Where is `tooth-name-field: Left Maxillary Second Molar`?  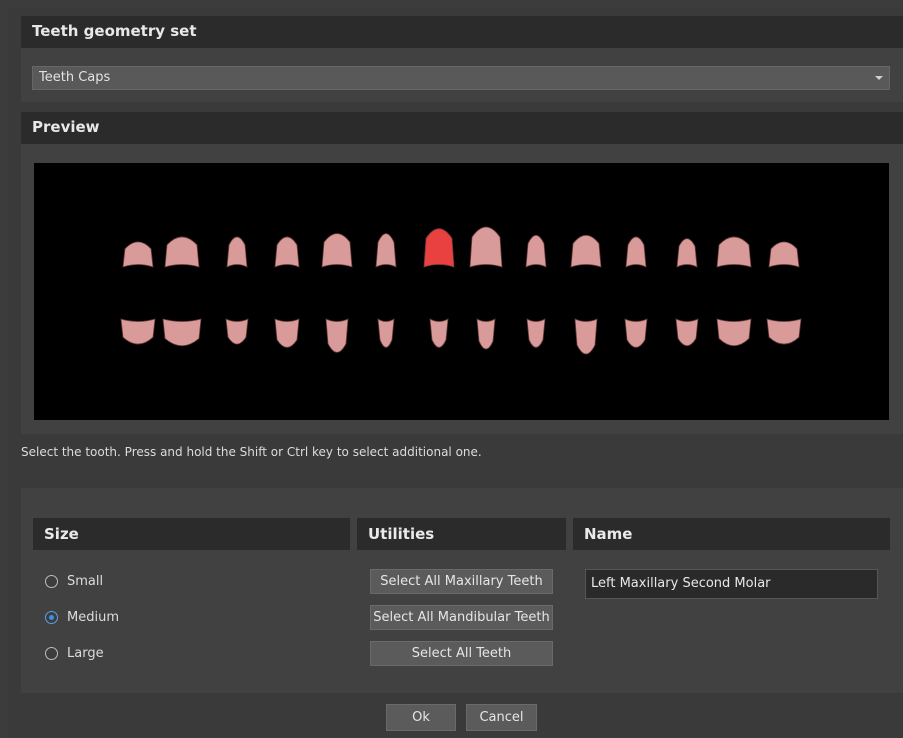 tooth-name-field: Left Maxillary Second Molar is located at coordinates (731, 584).